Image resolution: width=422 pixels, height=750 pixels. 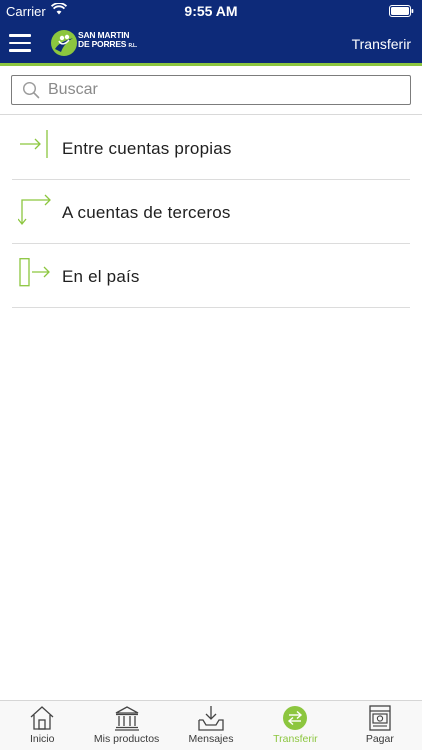 I want to click on search-bar, so click(x=211, y=90).